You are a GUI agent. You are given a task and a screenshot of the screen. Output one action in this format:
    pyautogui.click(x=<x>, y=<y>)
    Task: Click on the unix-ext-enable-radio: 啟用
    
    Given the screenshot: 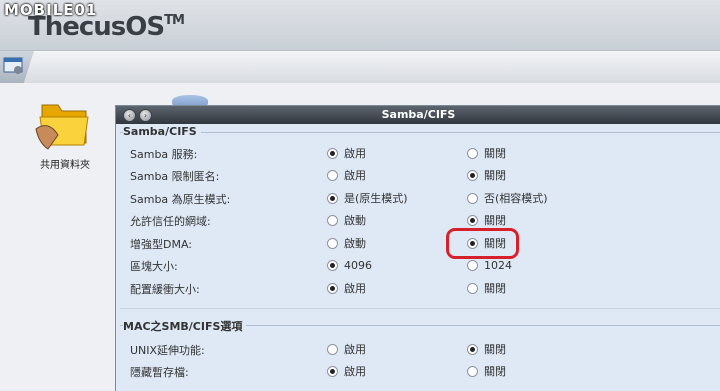 What is the action you would take?
    pyautogui.click(x=346, y=350)
    